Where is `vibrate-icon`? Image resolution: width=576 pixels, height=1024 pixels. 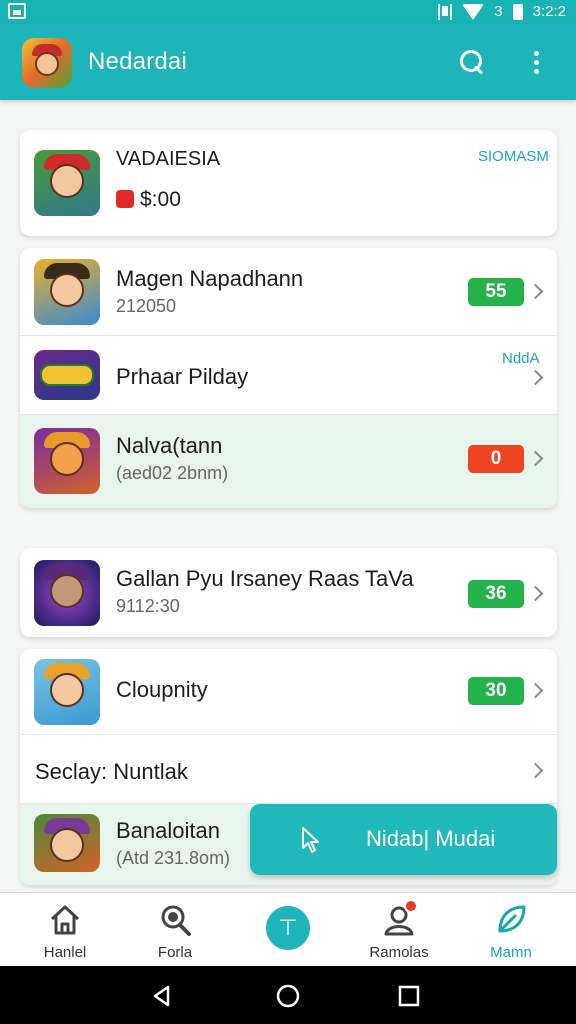 vibrate-icon is located at coordinates (445, 11).